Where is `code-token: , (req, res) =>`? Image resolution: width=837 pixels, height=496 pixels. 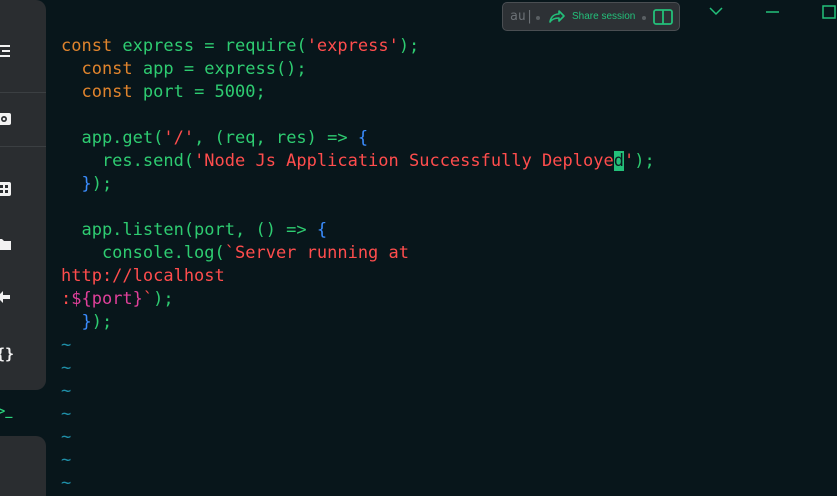
code-token: , (req, res) => is located at coordinates (276, 138).